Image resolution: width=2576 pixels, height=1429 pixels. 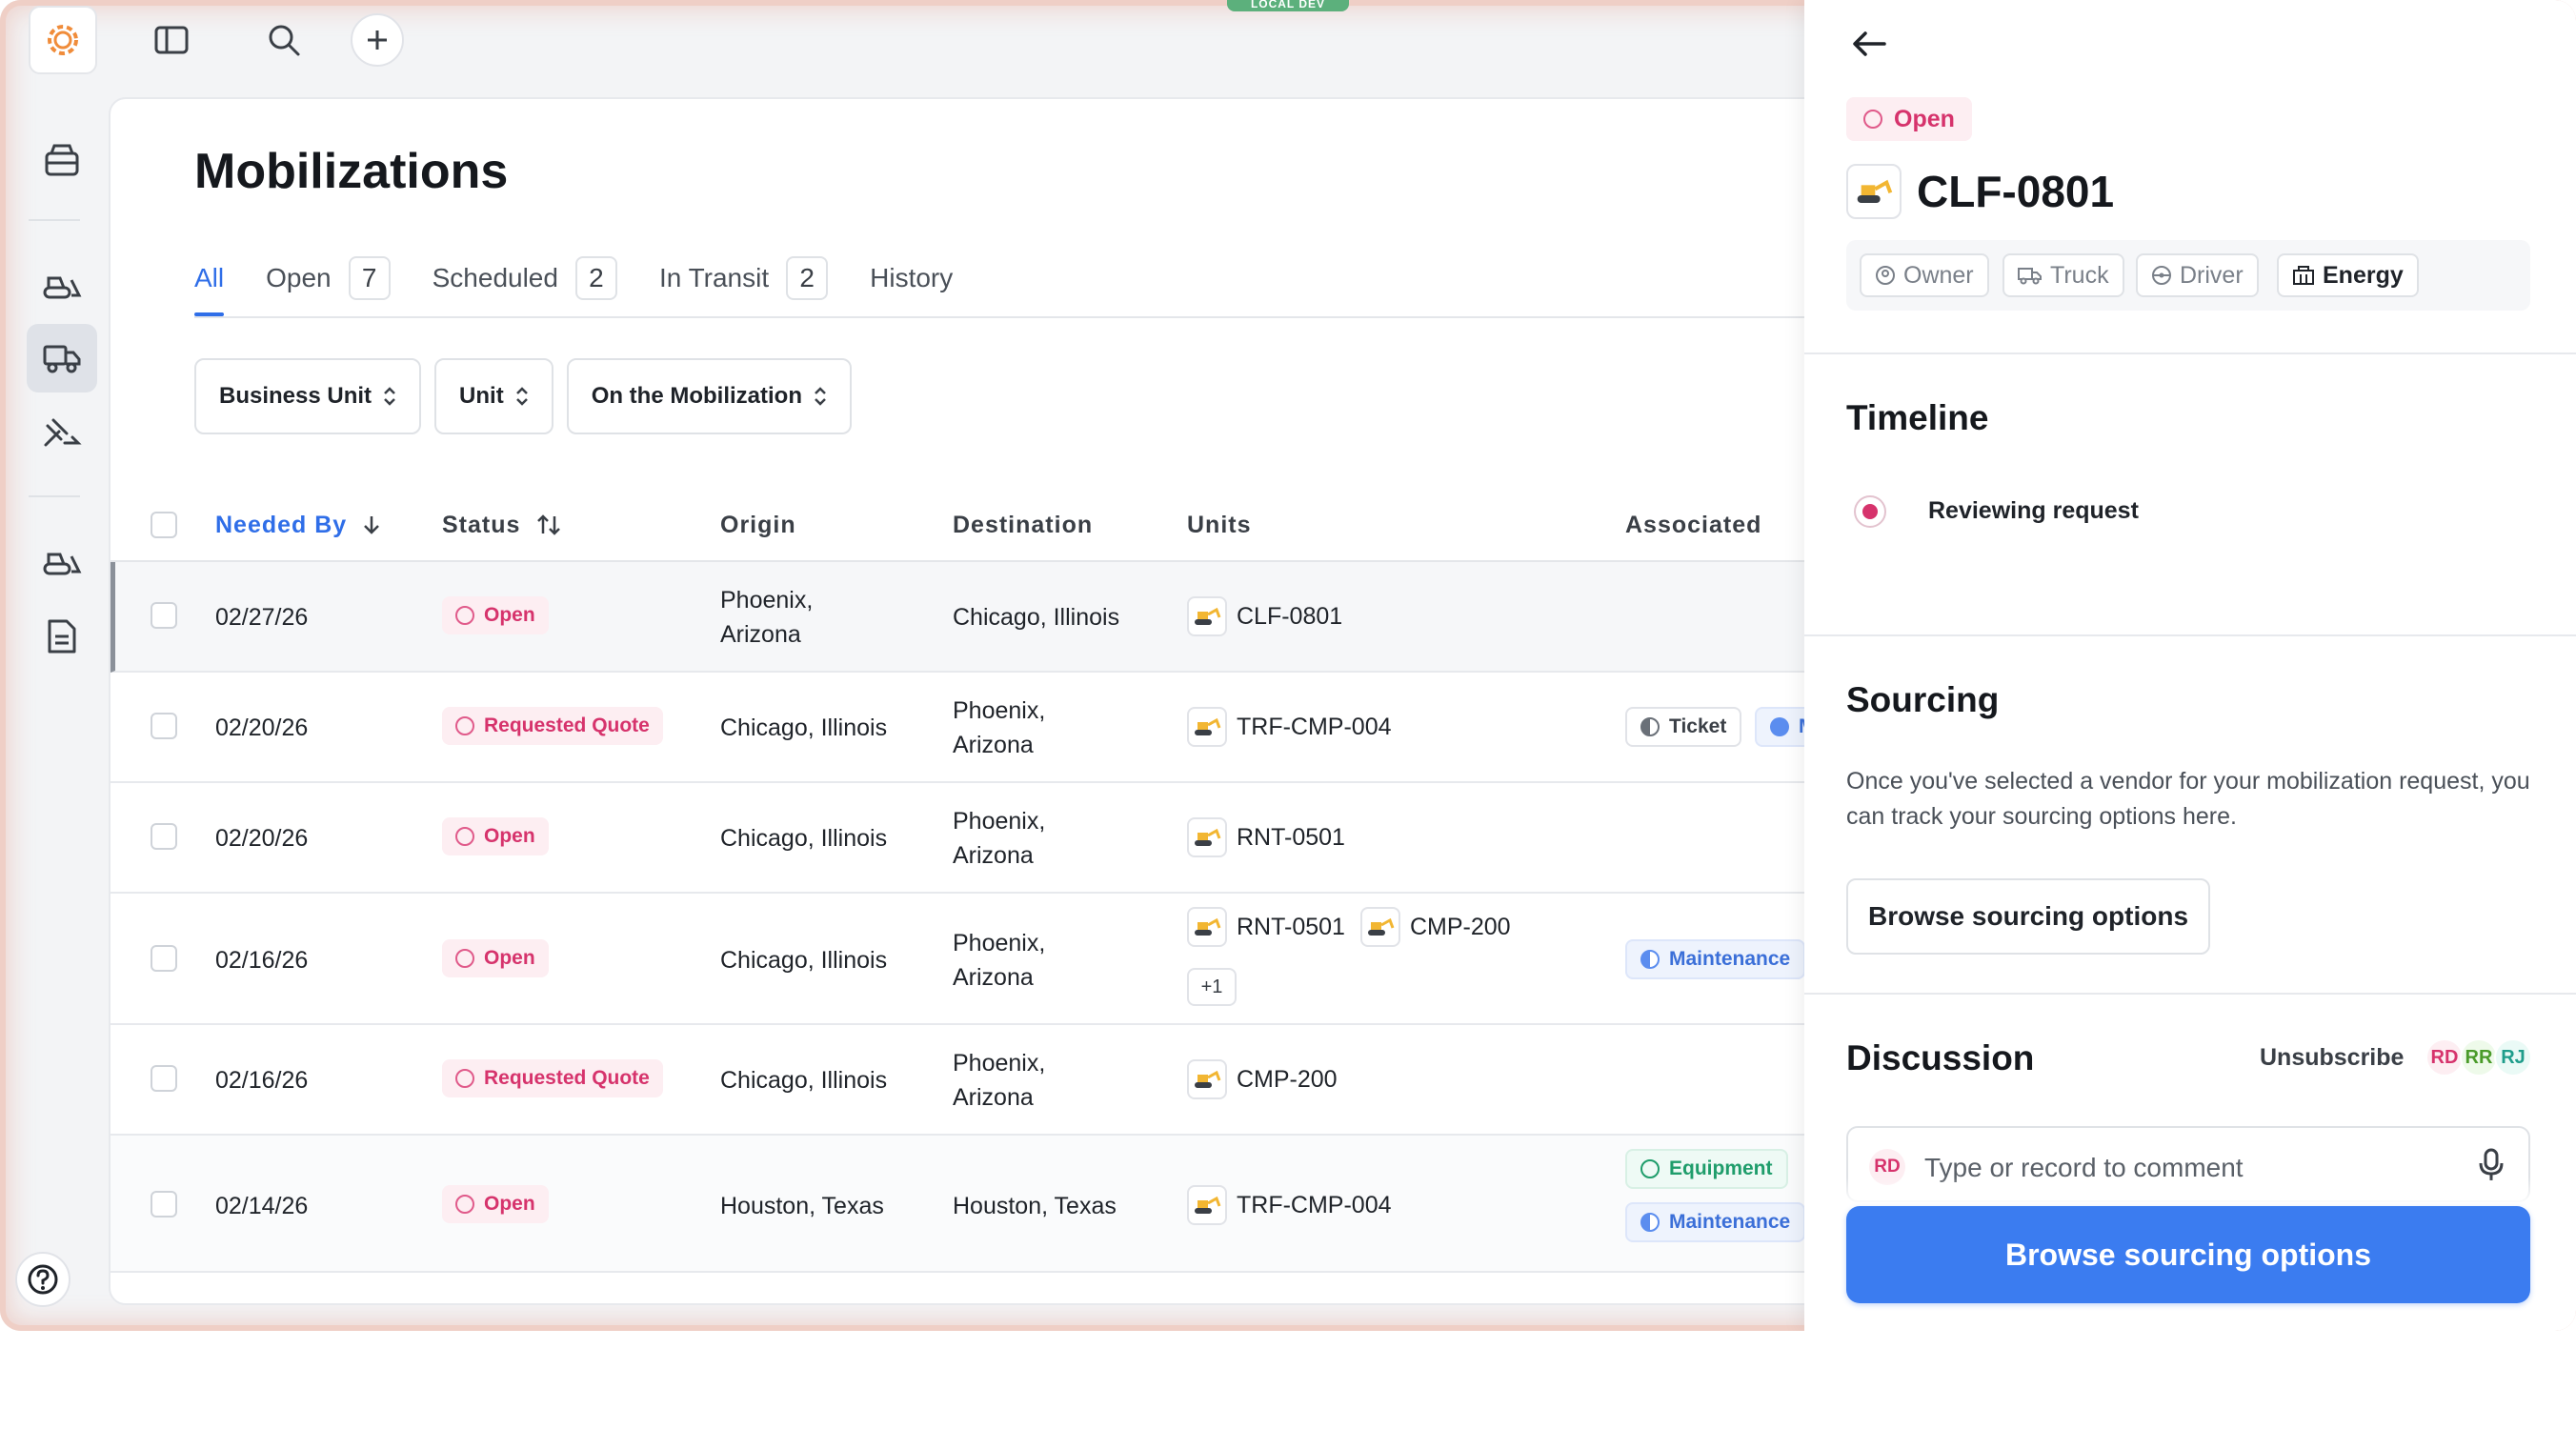 I want to click on app-logo, so click(x=63, y=40).